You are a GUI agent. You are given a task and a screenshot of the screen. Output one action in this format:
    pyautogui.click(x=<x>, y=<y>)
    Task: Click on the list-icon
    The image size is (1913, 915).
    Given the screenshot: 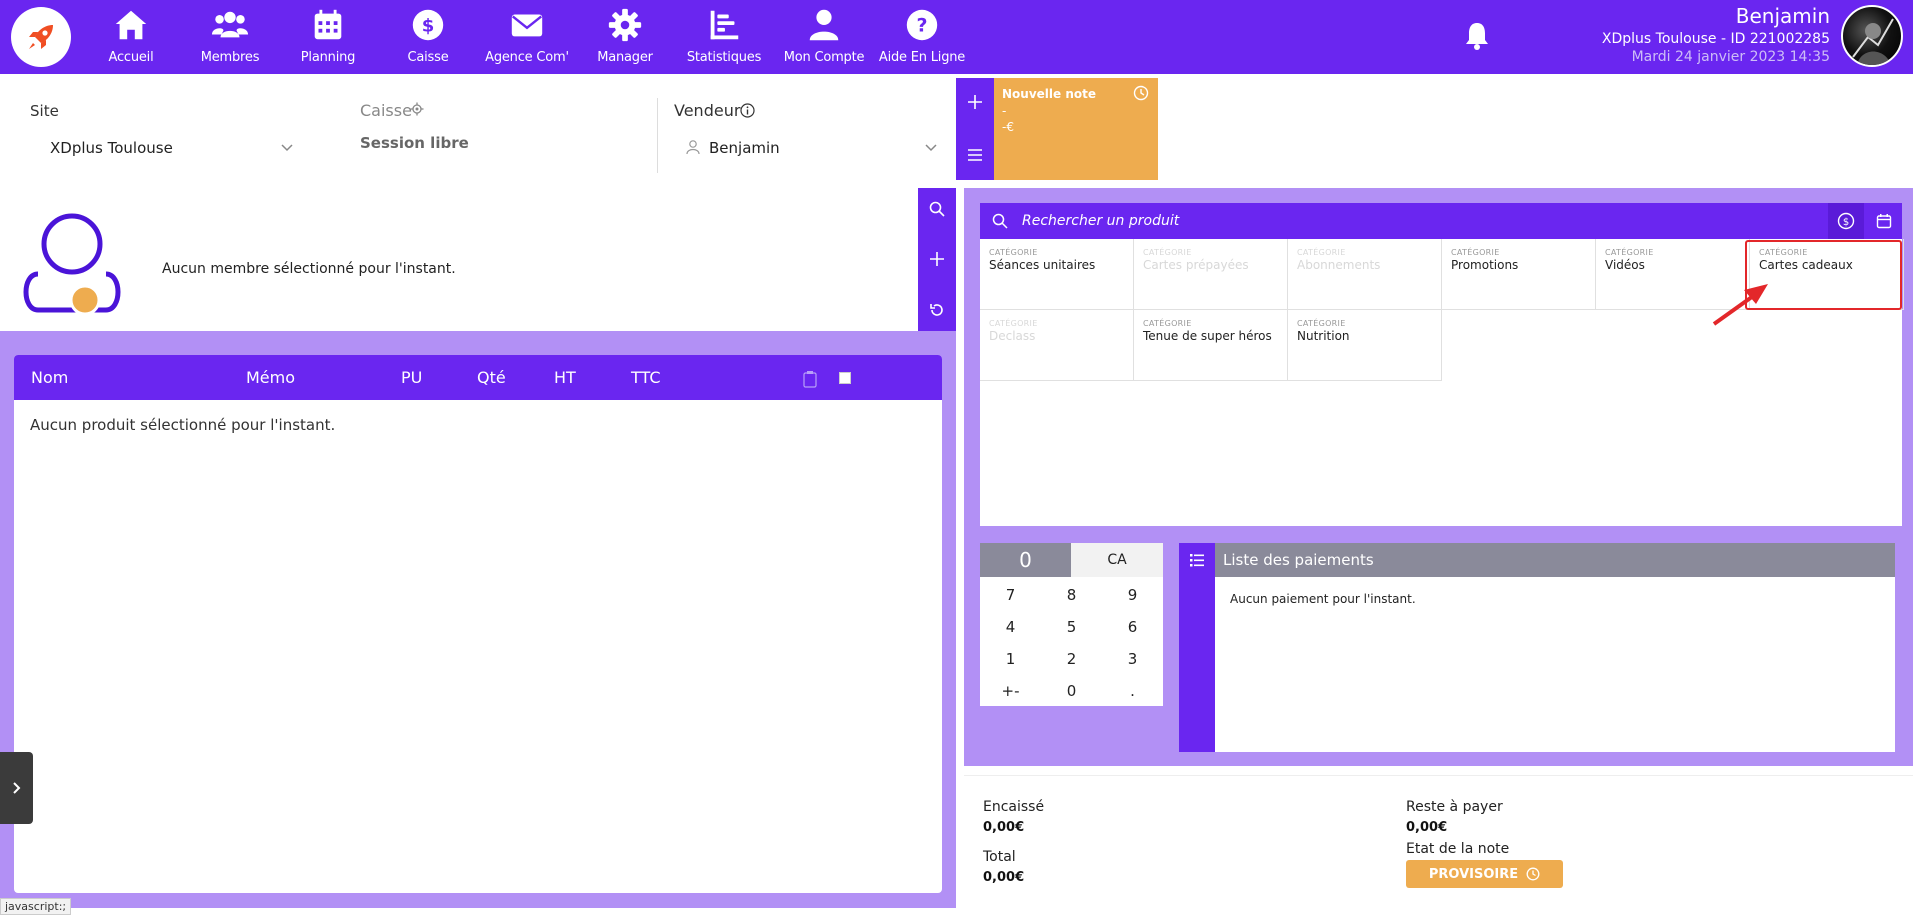 What is the action you would take?
    pyautogui.click(x=1197, y=560)
    